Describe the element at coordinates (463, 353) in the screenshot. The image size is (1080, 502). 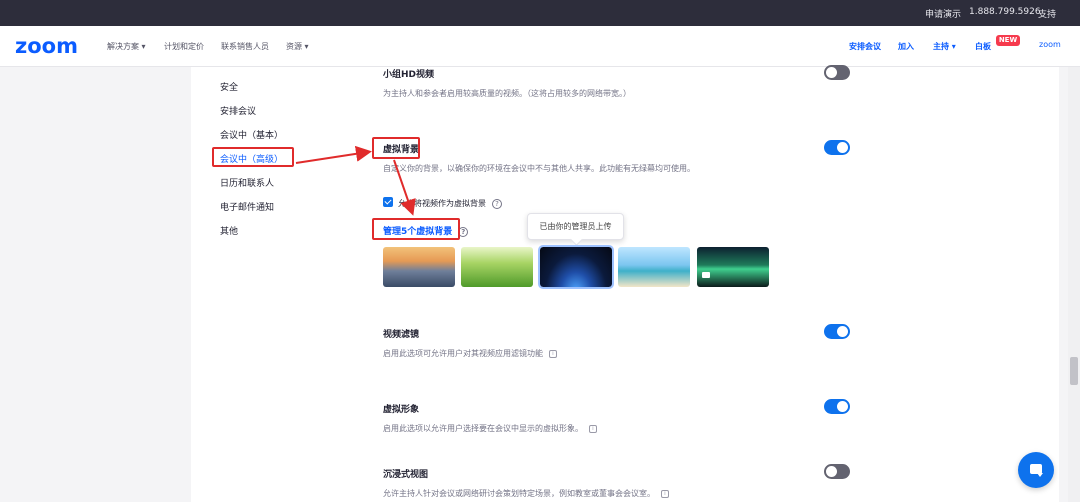
I see `video-filters-desc: 启用此选项可允许用户对其视频应用滤镜功能` at that location.